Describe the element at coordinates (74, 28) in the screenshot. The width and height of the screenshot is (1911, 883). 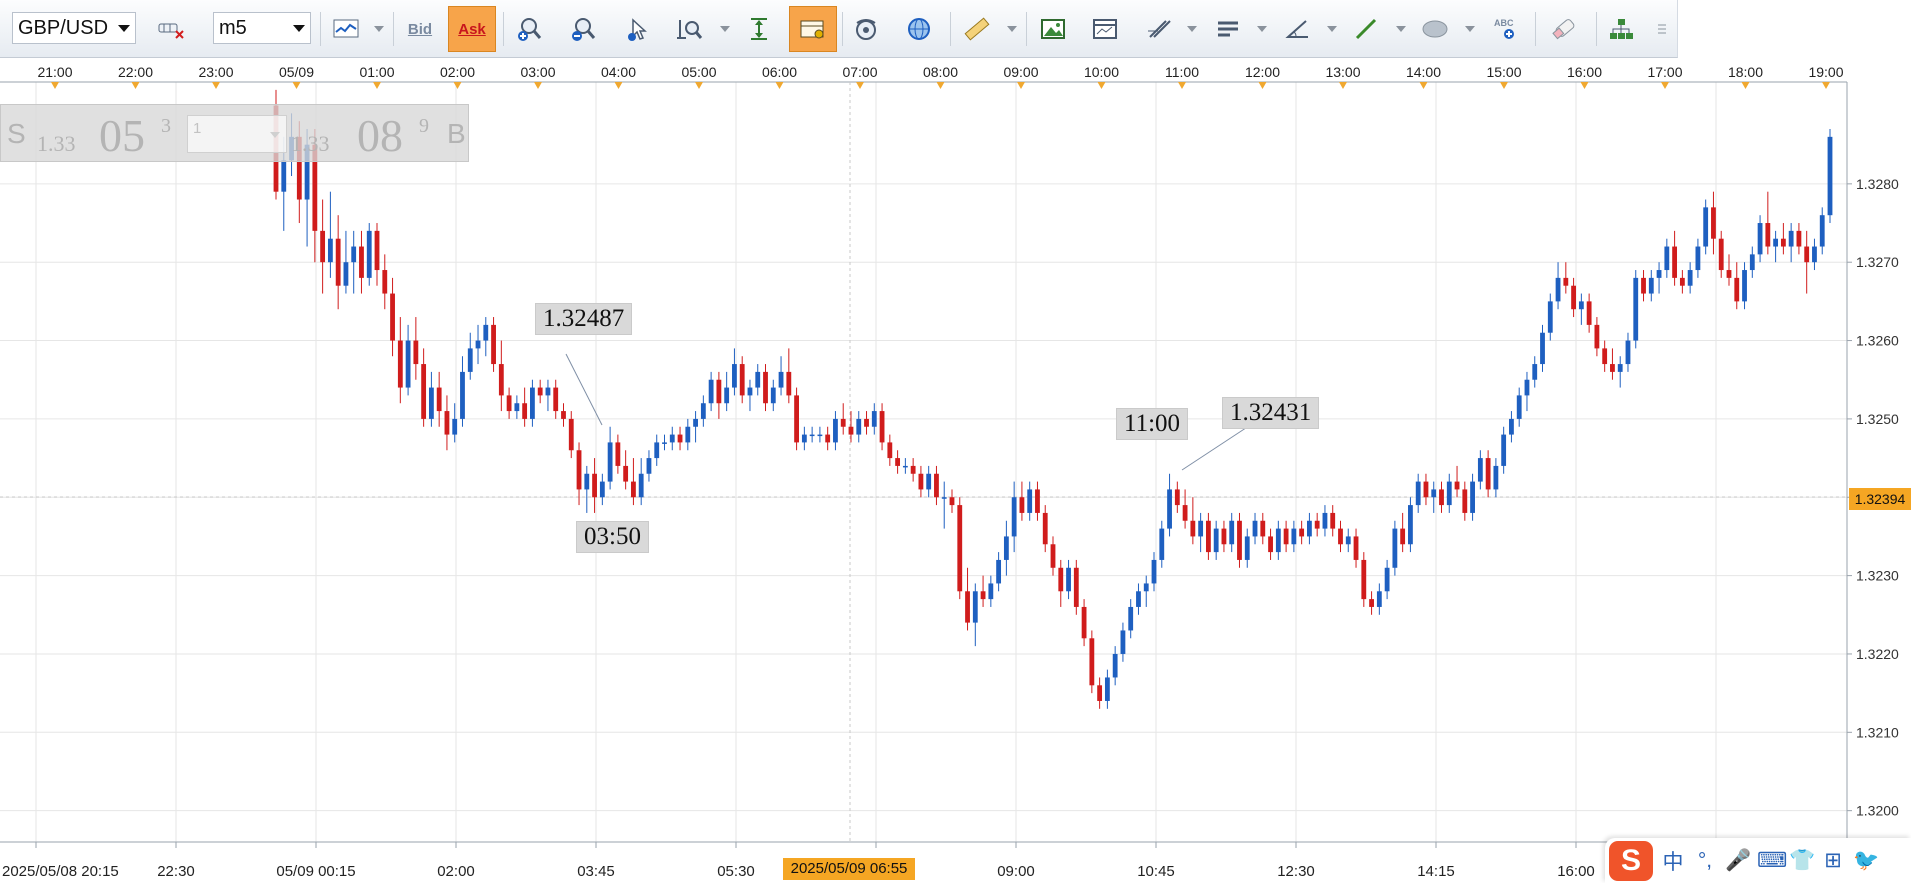
I see `symbol-select: GBP/USD` at that location.